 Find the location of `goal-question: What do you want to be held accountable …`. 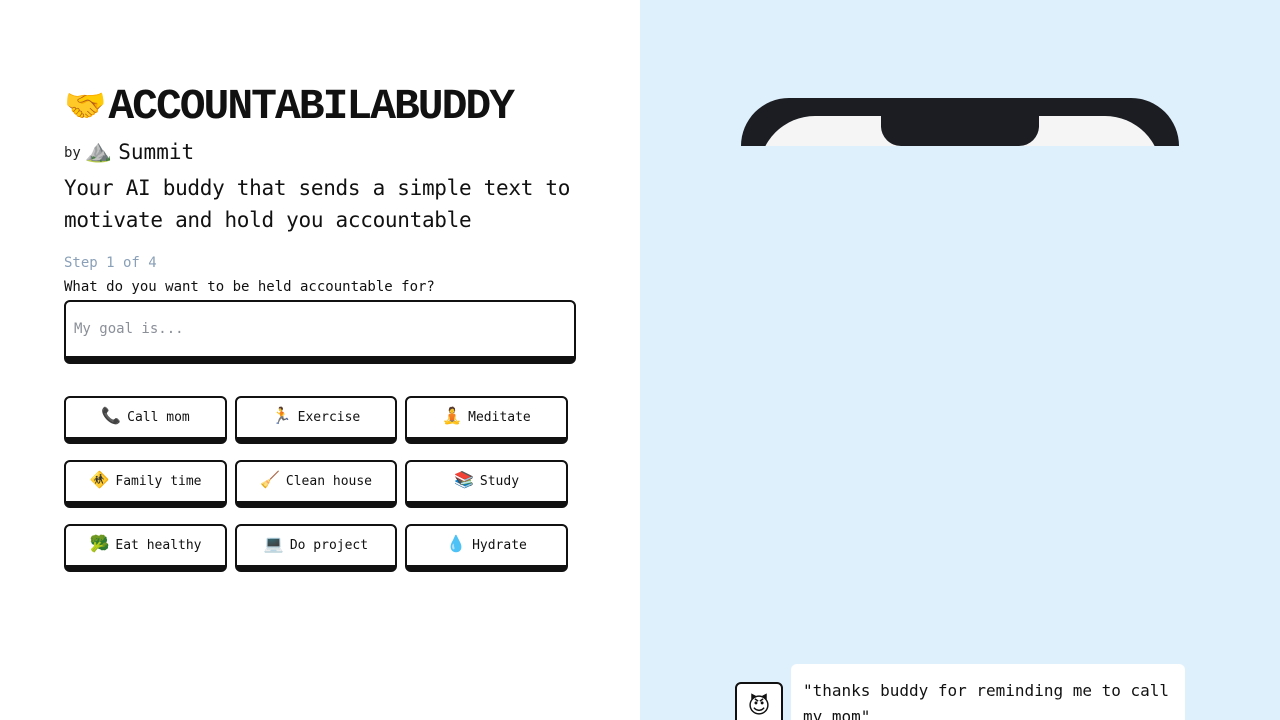

goal-question: What do you want to be held accountable … is located at coordinates (249, 287).